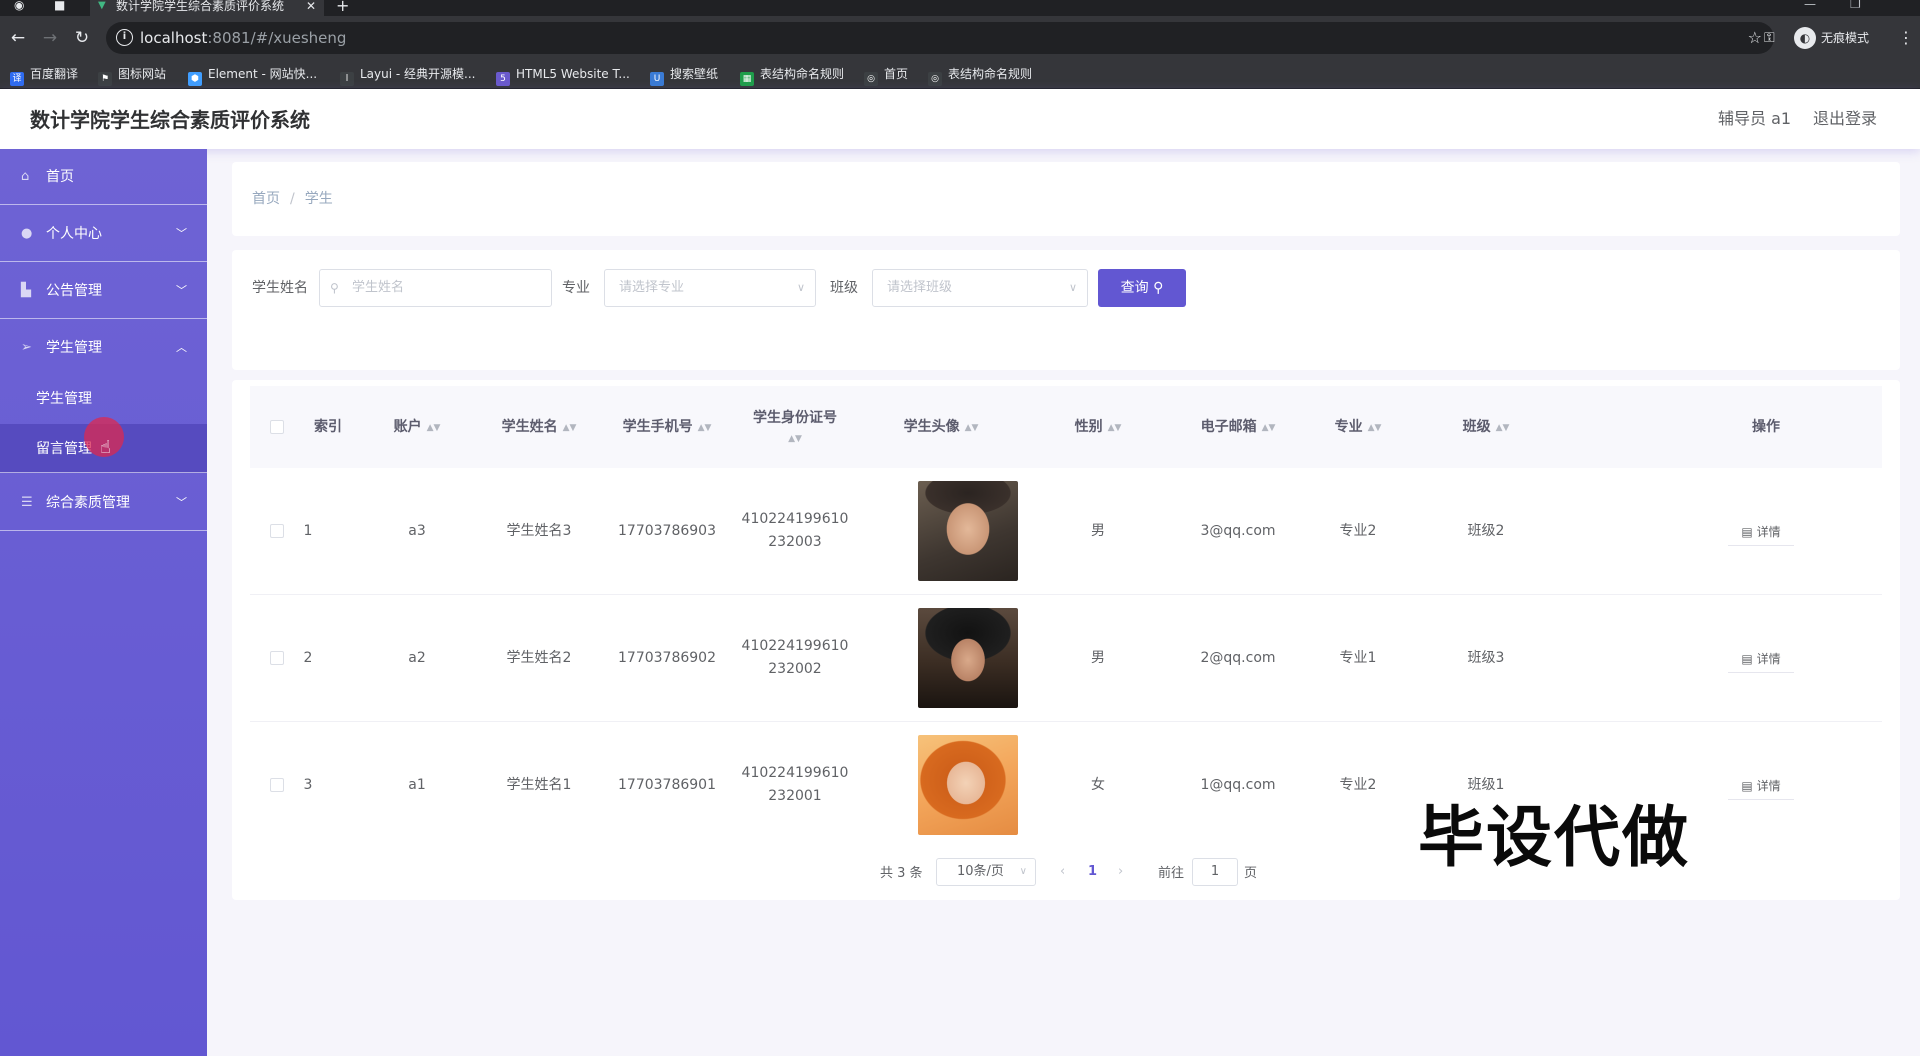 Image resolution: width=1920 pixels, height=1056 pixels. I want to click on cell-email: 1@qq.com, so click(1238, 785).